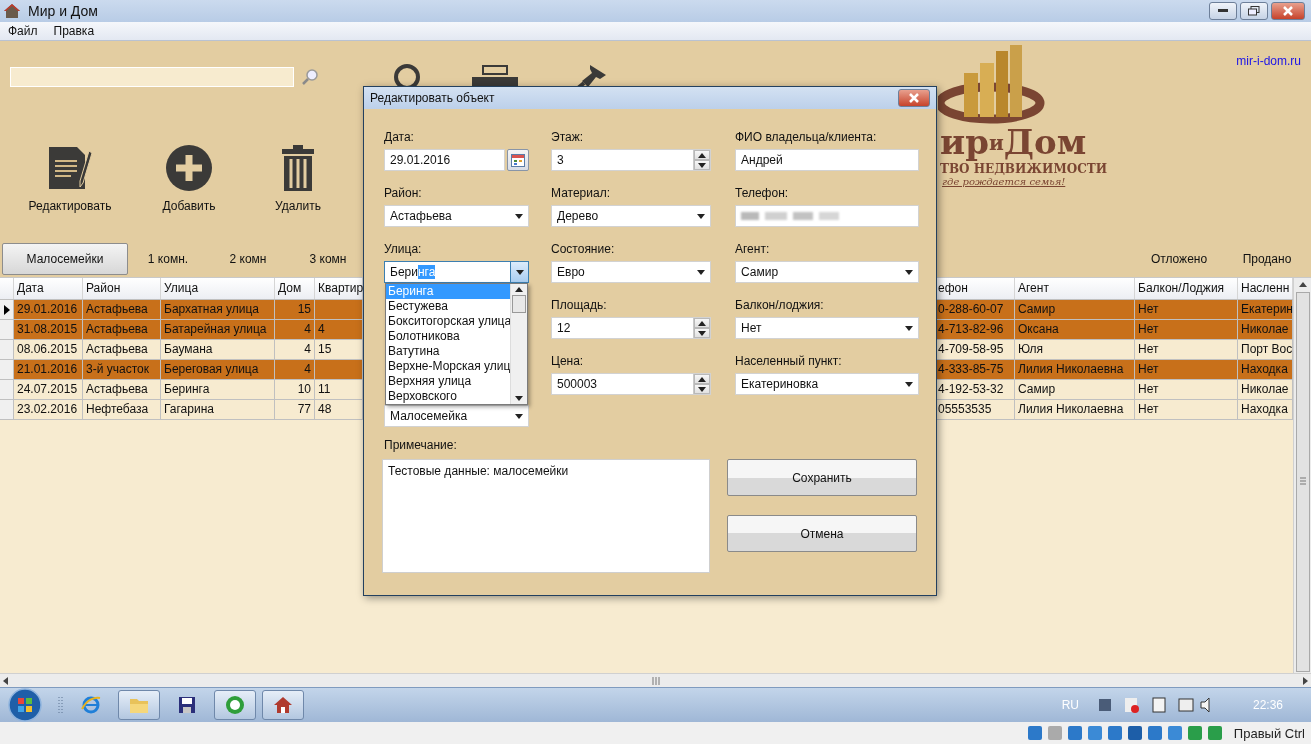  Describe the element at coordinates (789, 361) in the screenshot. I see `field-label: Населенный пункт:` at that location.